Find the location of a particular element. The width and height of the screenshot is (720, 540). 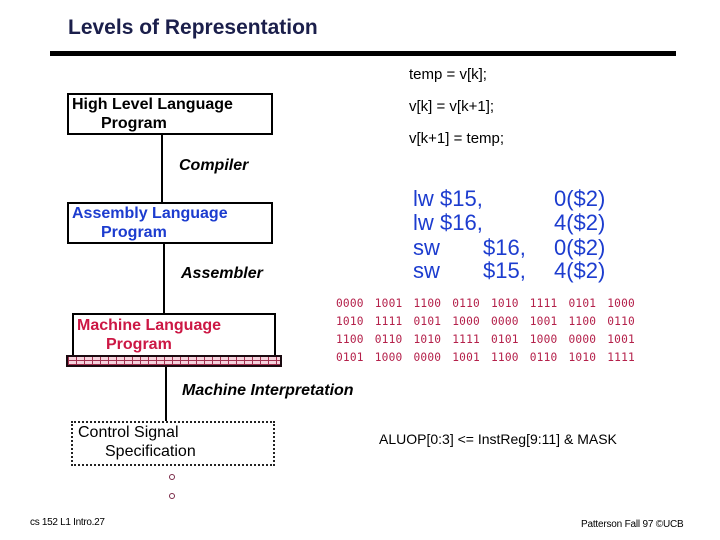

machine-interpretation-label: Machine Interpretation is located at coordinates (268, 390).